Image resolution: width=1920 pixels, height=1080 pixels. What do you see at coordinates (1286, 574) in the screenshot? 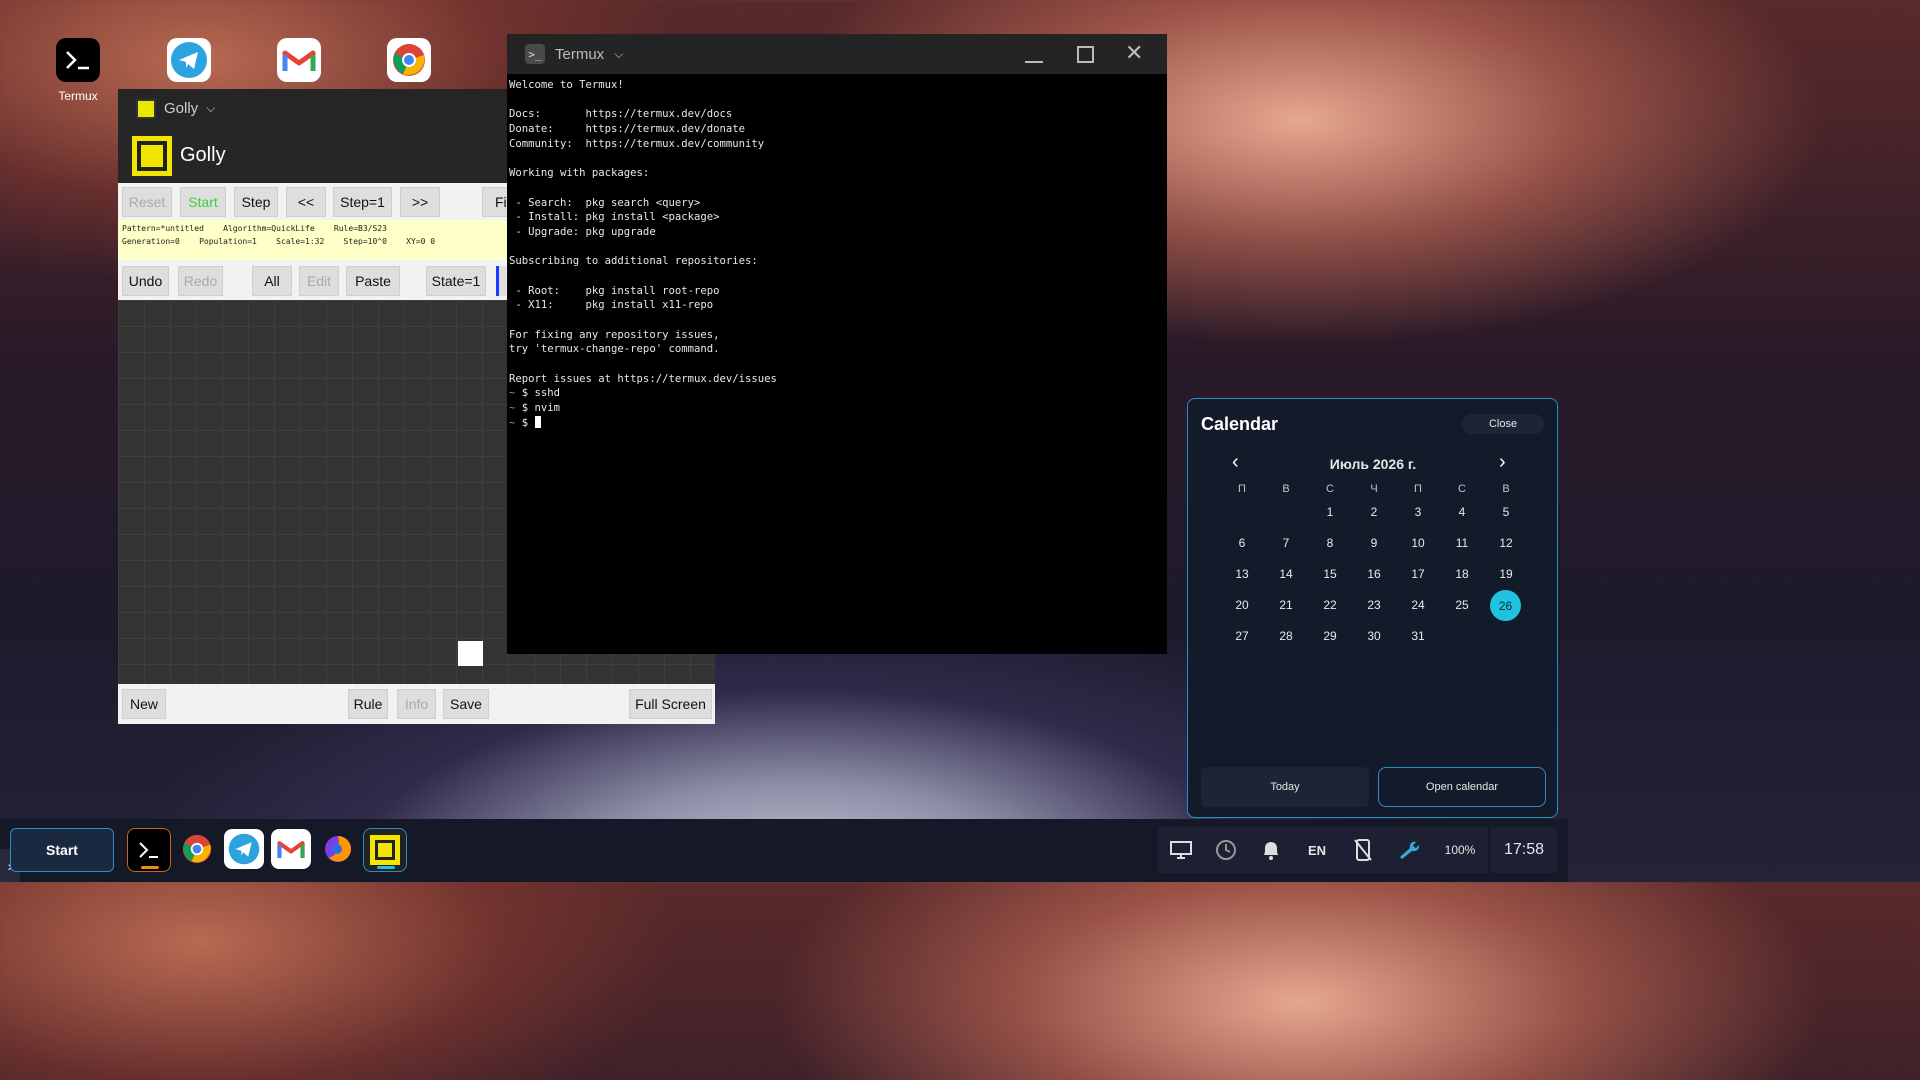
I see `calendar-day: 14` at bounding box center [1286, 574].